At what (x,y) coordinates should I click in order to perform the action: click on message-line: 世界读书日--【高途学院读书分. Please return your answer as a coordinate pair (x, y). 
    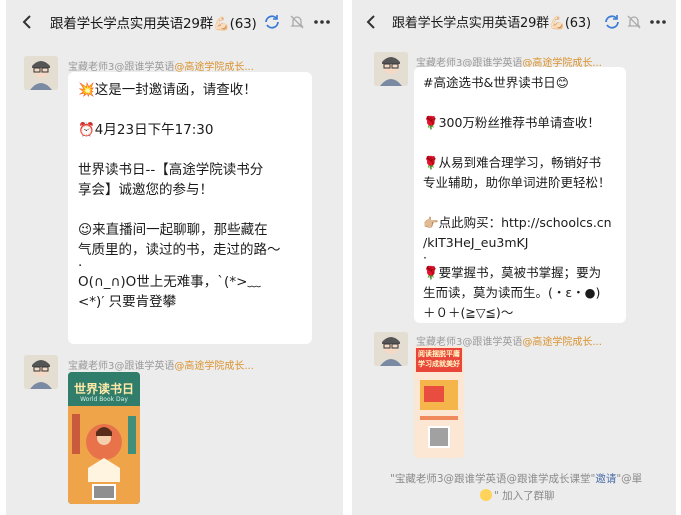
    Looking at the image, I should click on (171, 170).